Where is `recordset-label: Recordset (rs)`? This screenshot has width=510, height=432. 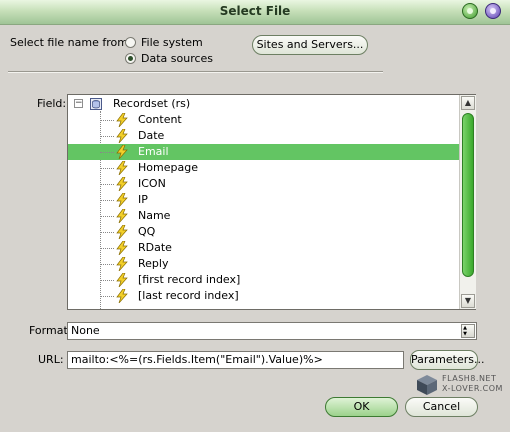
recordset-label: Recordset (rs) is located at coordinates (152, 103).